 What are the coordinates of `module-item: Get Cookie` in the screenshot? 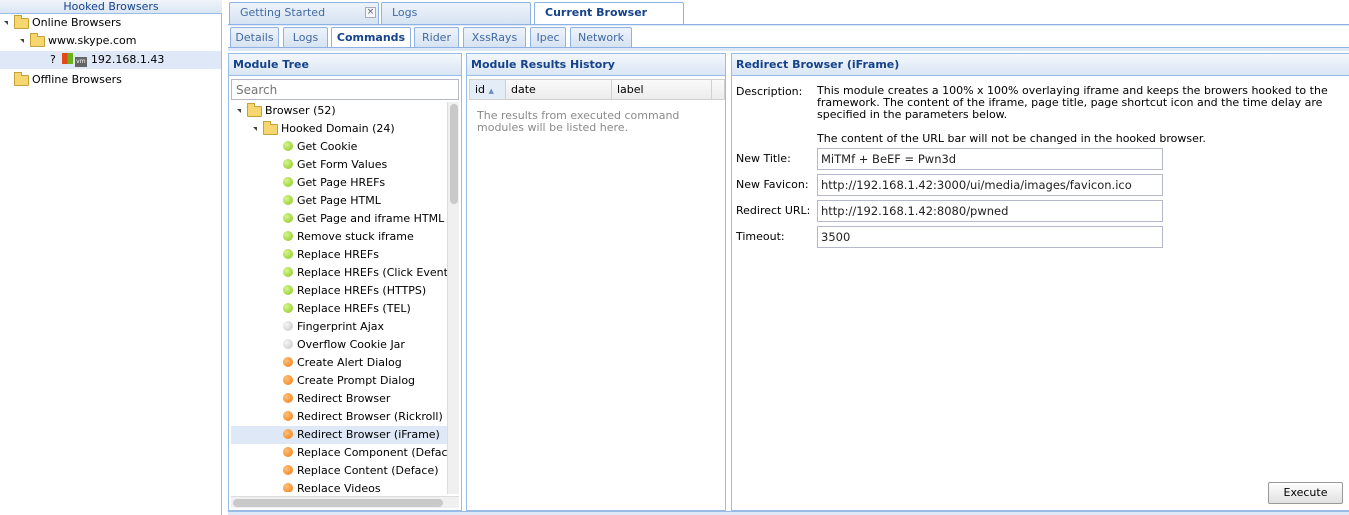 It's located at (339, 147).